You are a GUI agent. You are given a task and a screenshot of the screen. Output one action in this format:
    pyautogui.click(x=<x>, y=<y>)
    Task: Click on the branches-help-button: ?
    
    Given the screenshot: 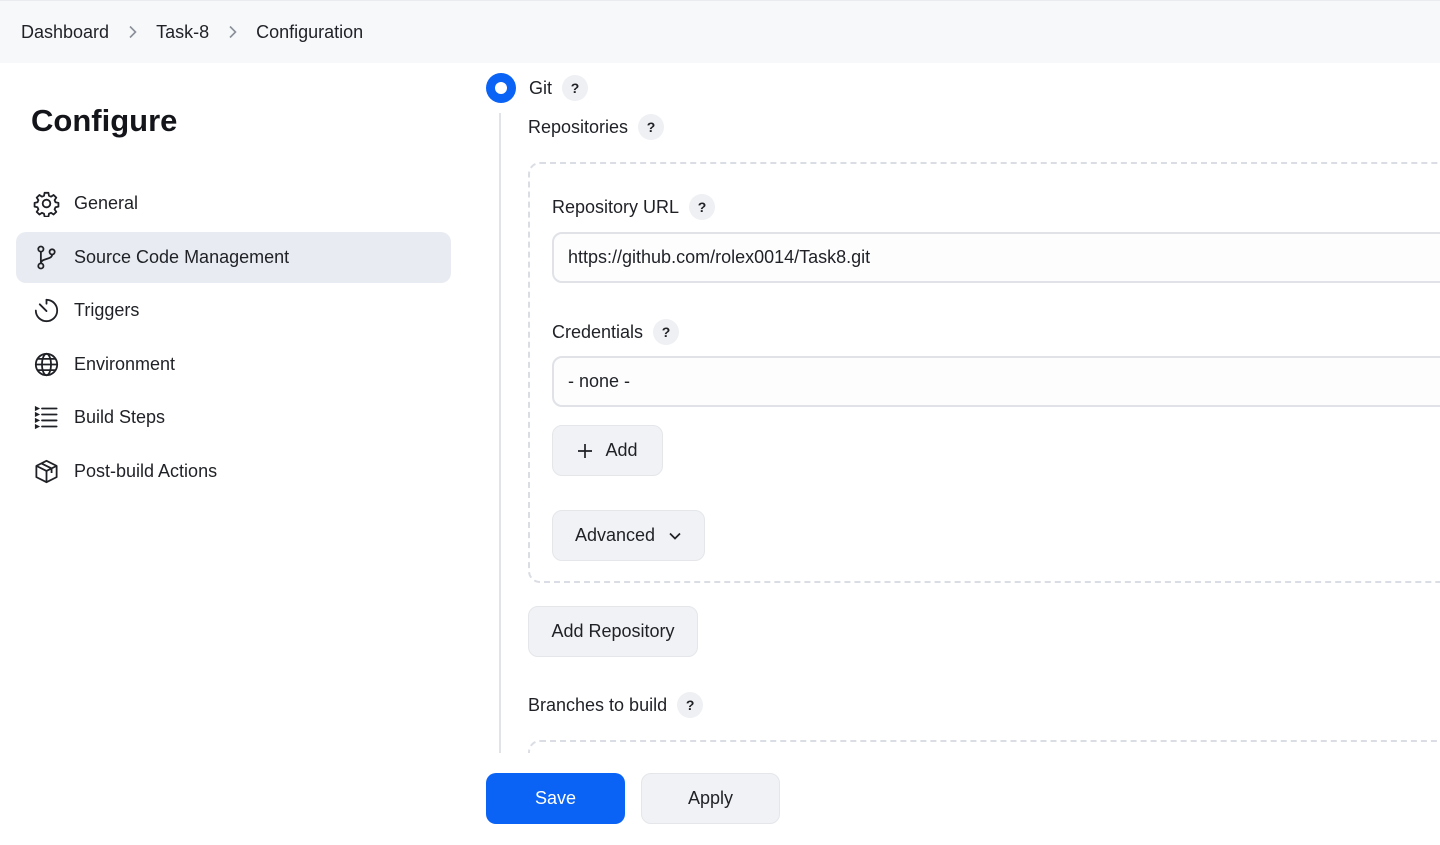 What is the action you would take?
    pyautogui.click(x=690, y=705)
    